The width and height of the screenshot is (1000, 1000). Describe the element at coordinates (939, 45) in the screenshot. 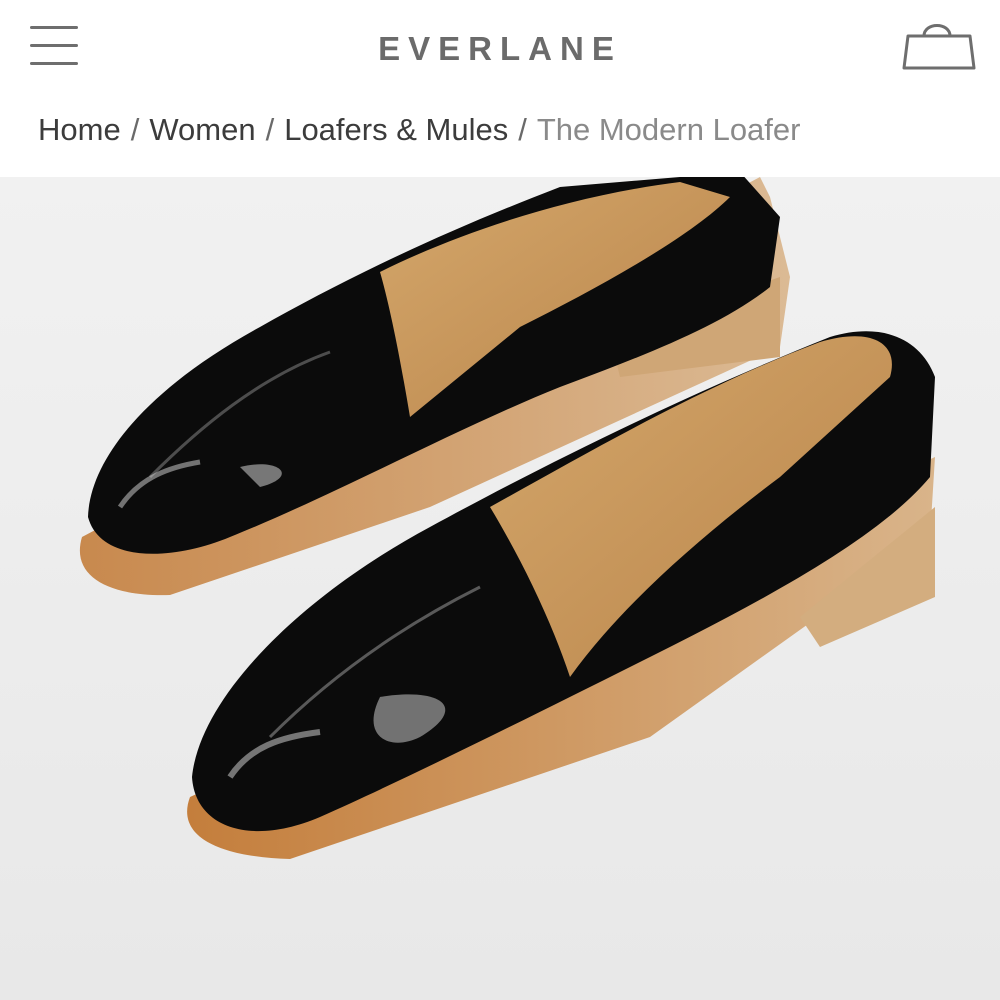

I see `shopping-bag-icon` at that location.